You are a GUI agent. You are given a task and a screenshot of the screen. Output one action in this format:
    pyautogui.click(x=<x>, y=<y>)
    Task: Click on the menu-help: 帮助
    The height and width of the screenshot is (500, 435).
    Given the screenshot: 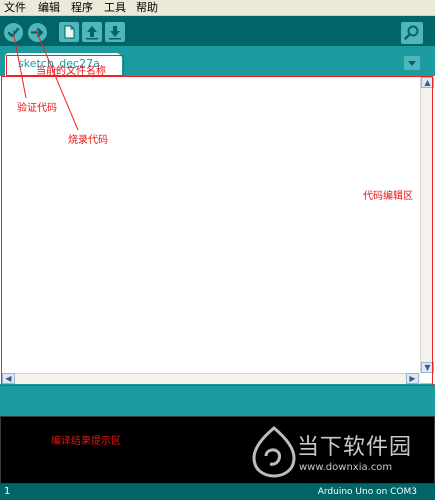 What is the action you would take?
    pyautogui.click(x=147, y=8)
    